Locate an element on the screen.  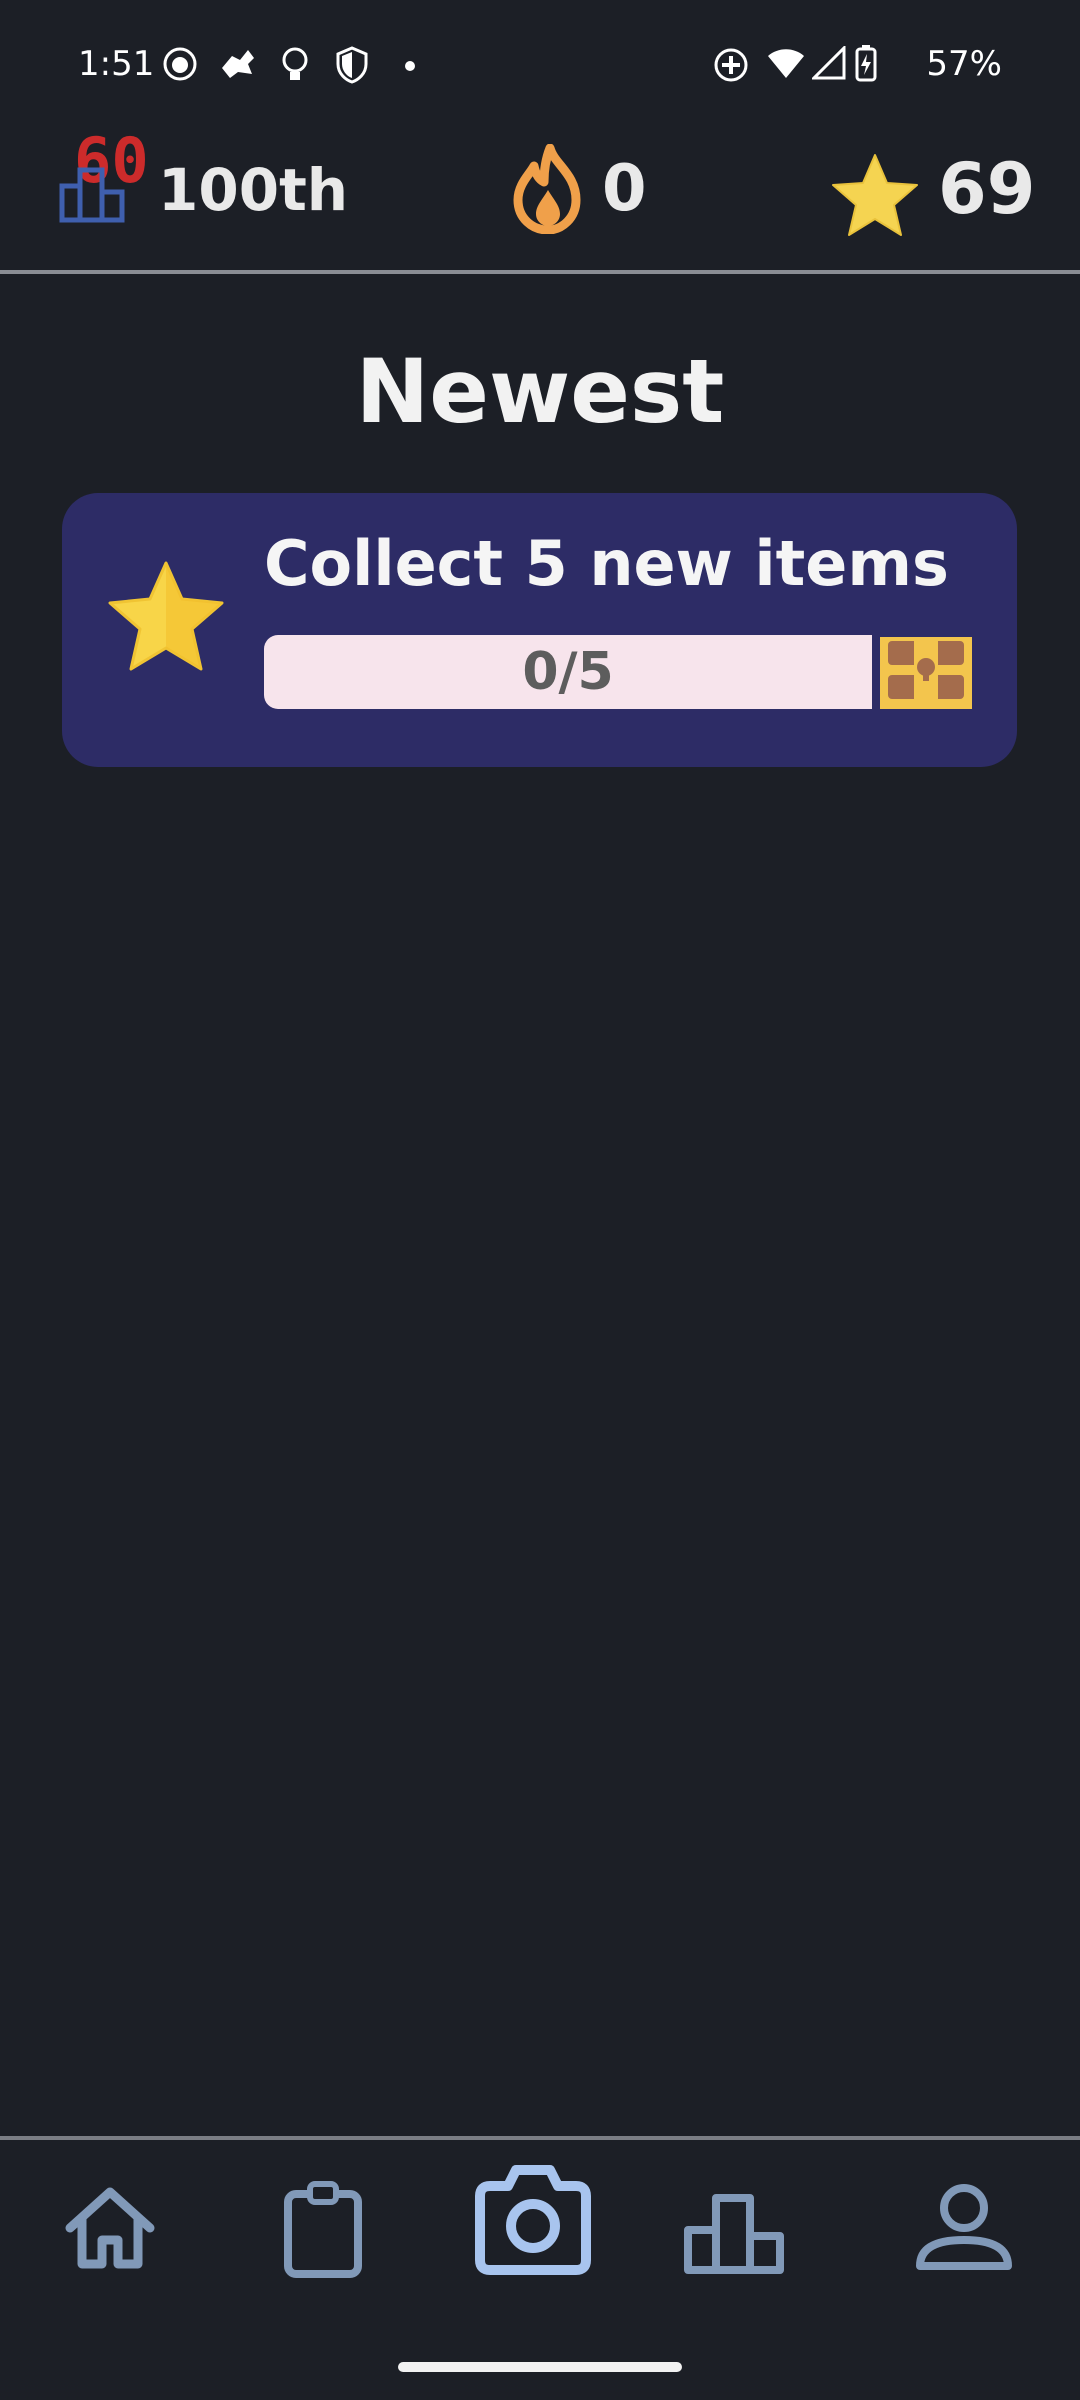
bird-icon is located at coordinates (238, 64).